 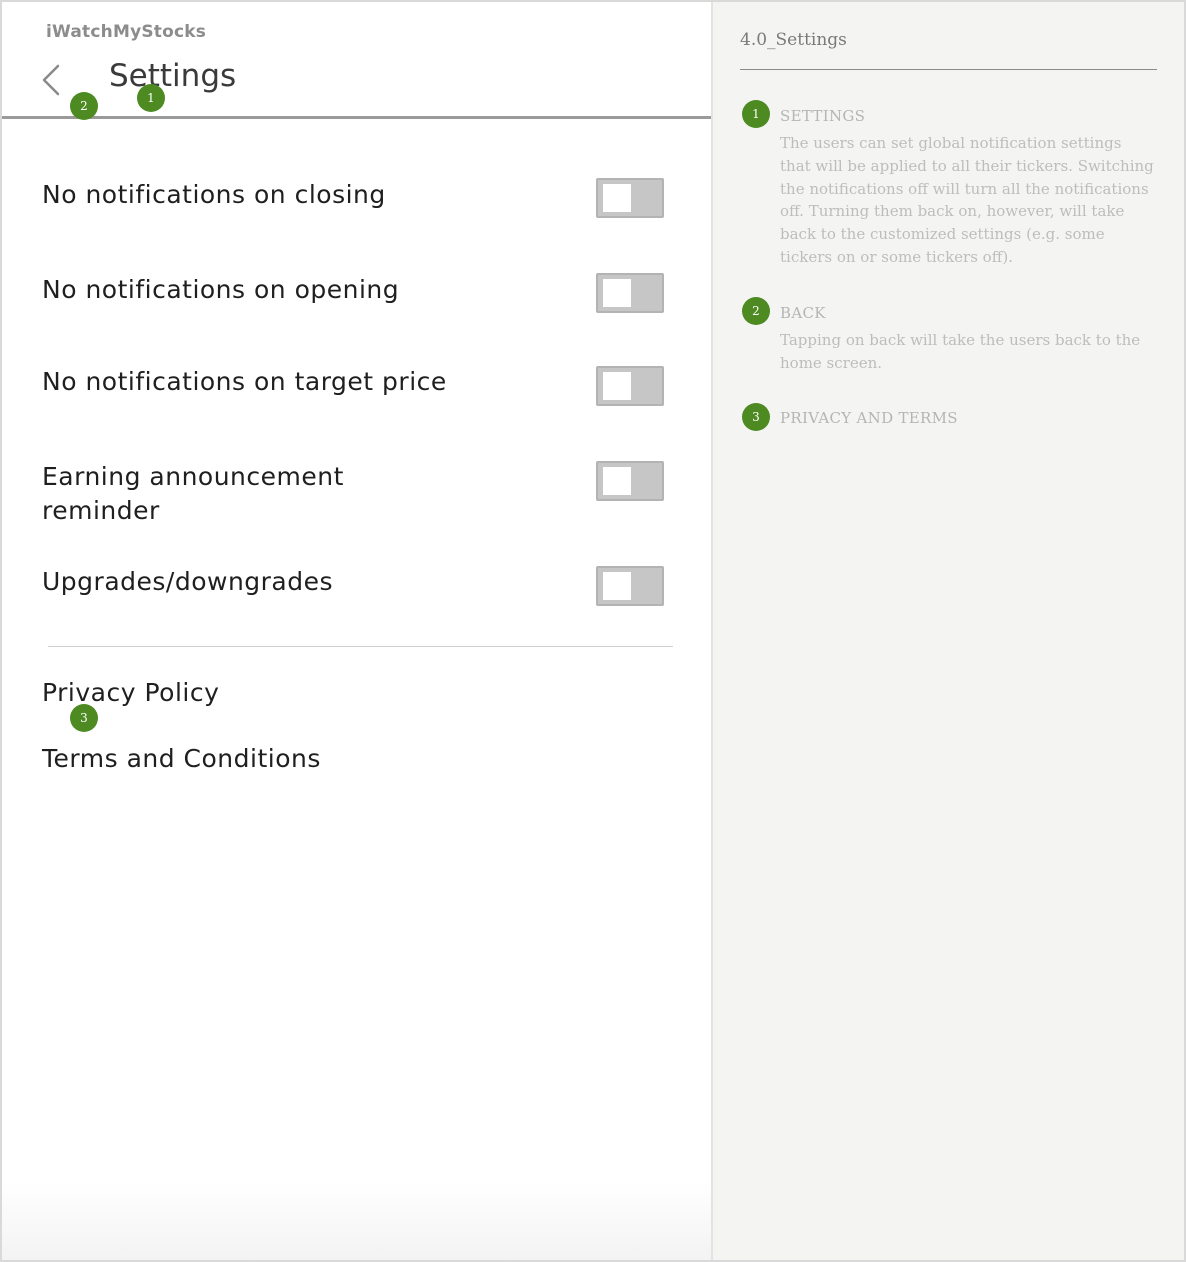 What do you see at coordinates (948, 69) in the screenshot?
I see `notes-divider` at bounding box center [948, 69].